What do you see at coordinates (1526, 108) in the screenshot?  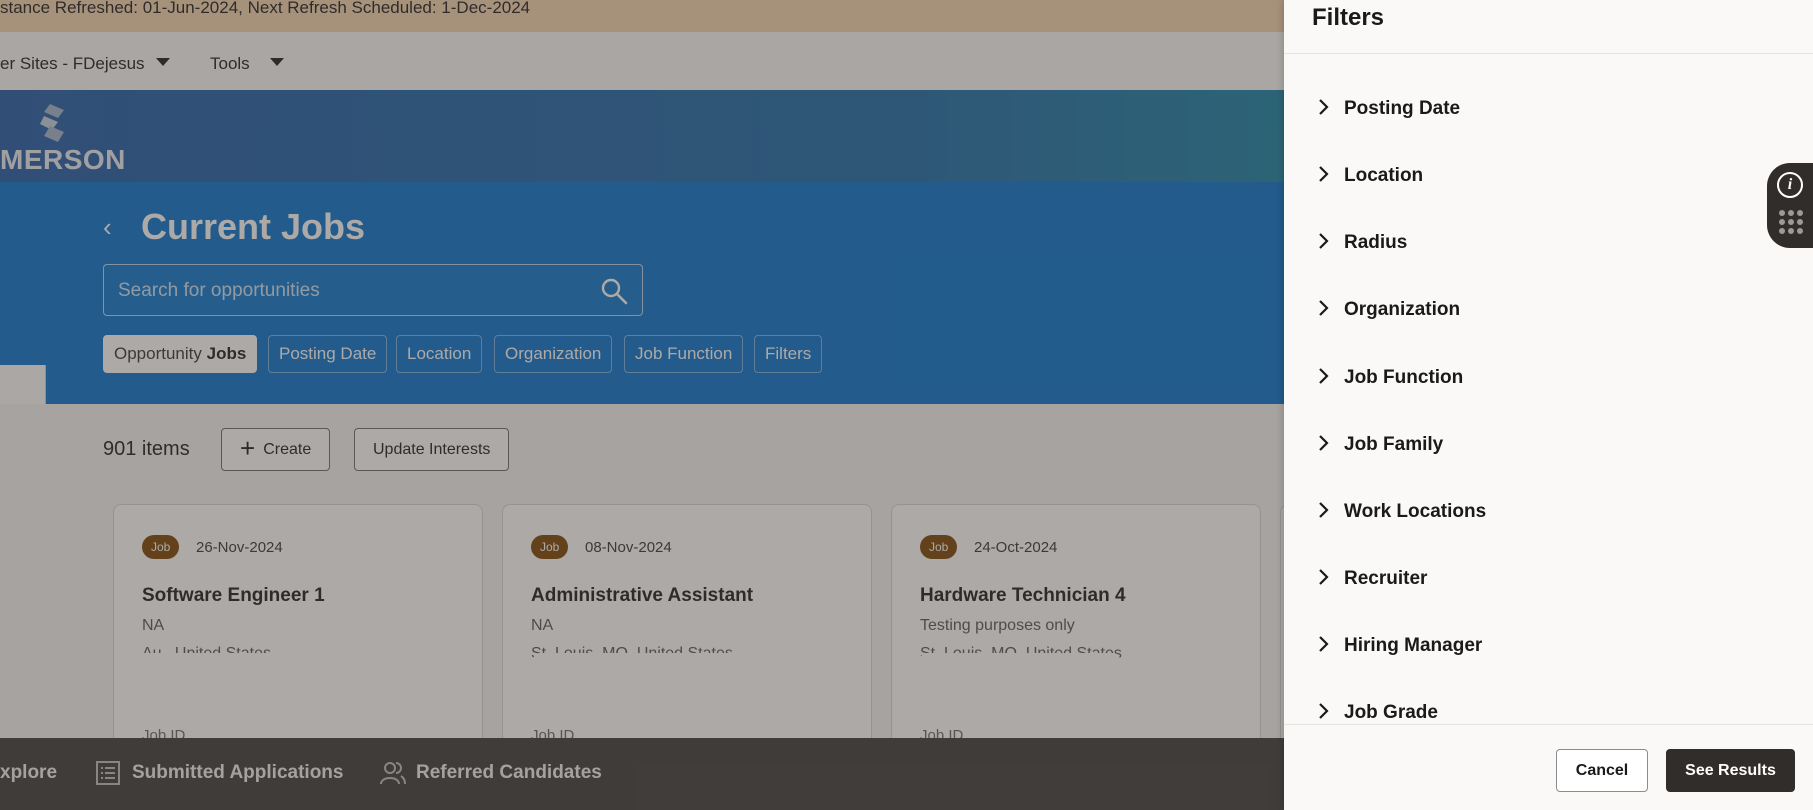 I see `filter-posting-date: Posting Date` at bounding box center [1526, 108].